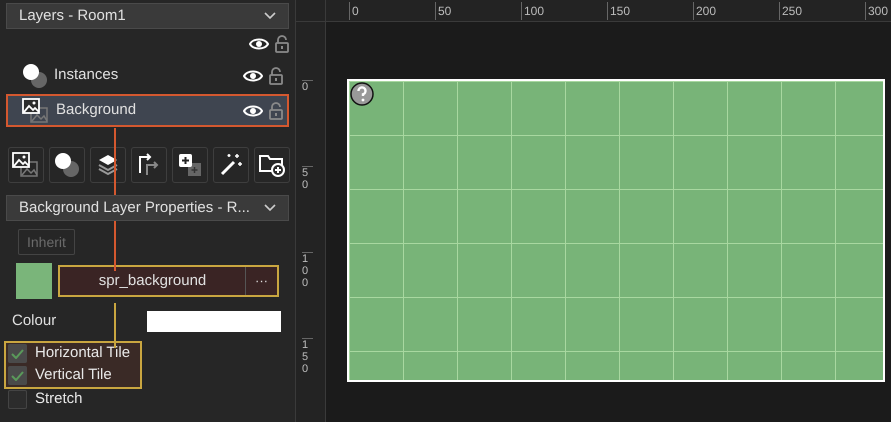 The width and height of the screenshot is (891, 422). What do you see at coordinates (790, 11) in the screenshot?
I see `ruler-label: 250` at bounding box center [790, 11].